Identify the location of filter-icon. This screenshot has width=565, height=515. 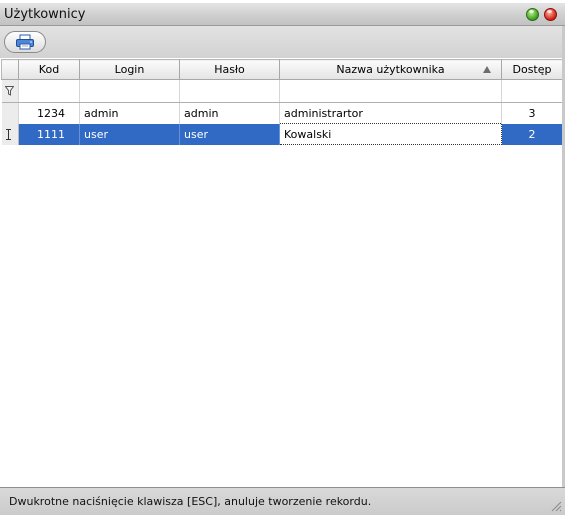
(9, 91).